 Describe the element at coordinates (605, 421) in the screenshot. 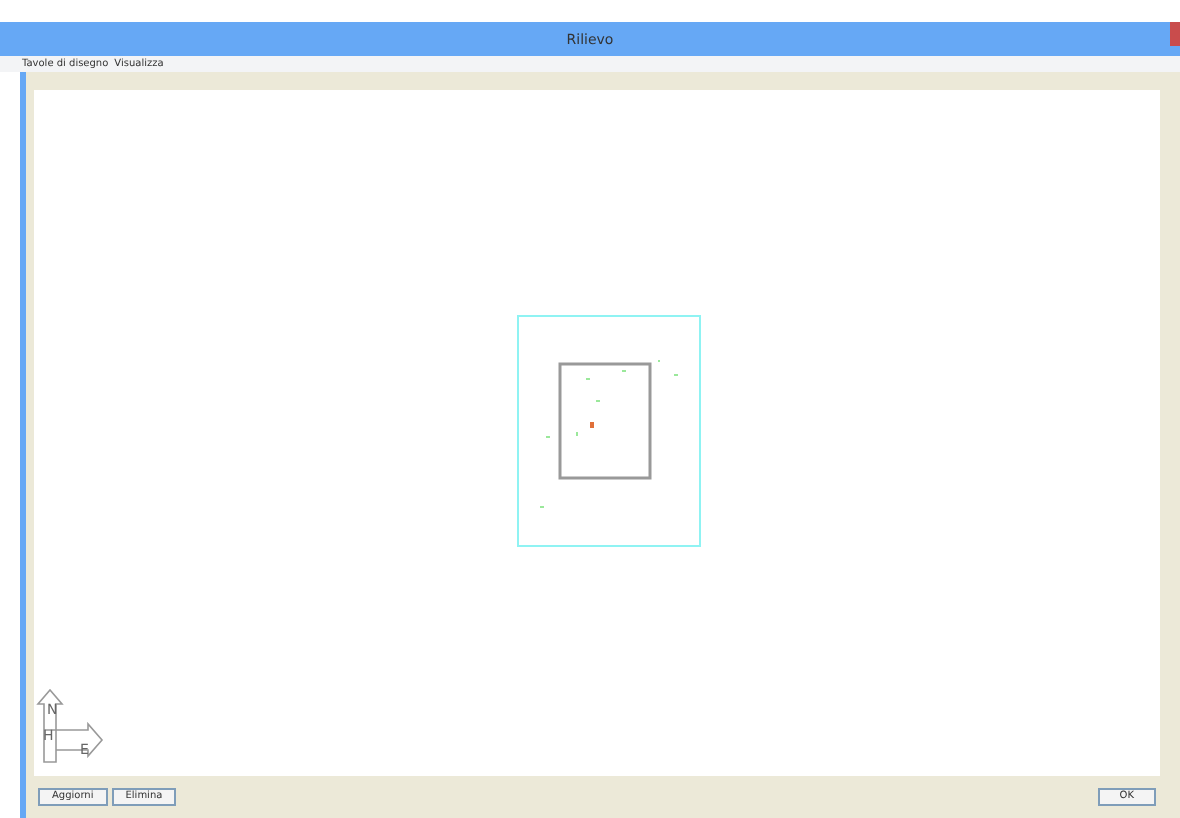

I see `building-rectangle` at that location.